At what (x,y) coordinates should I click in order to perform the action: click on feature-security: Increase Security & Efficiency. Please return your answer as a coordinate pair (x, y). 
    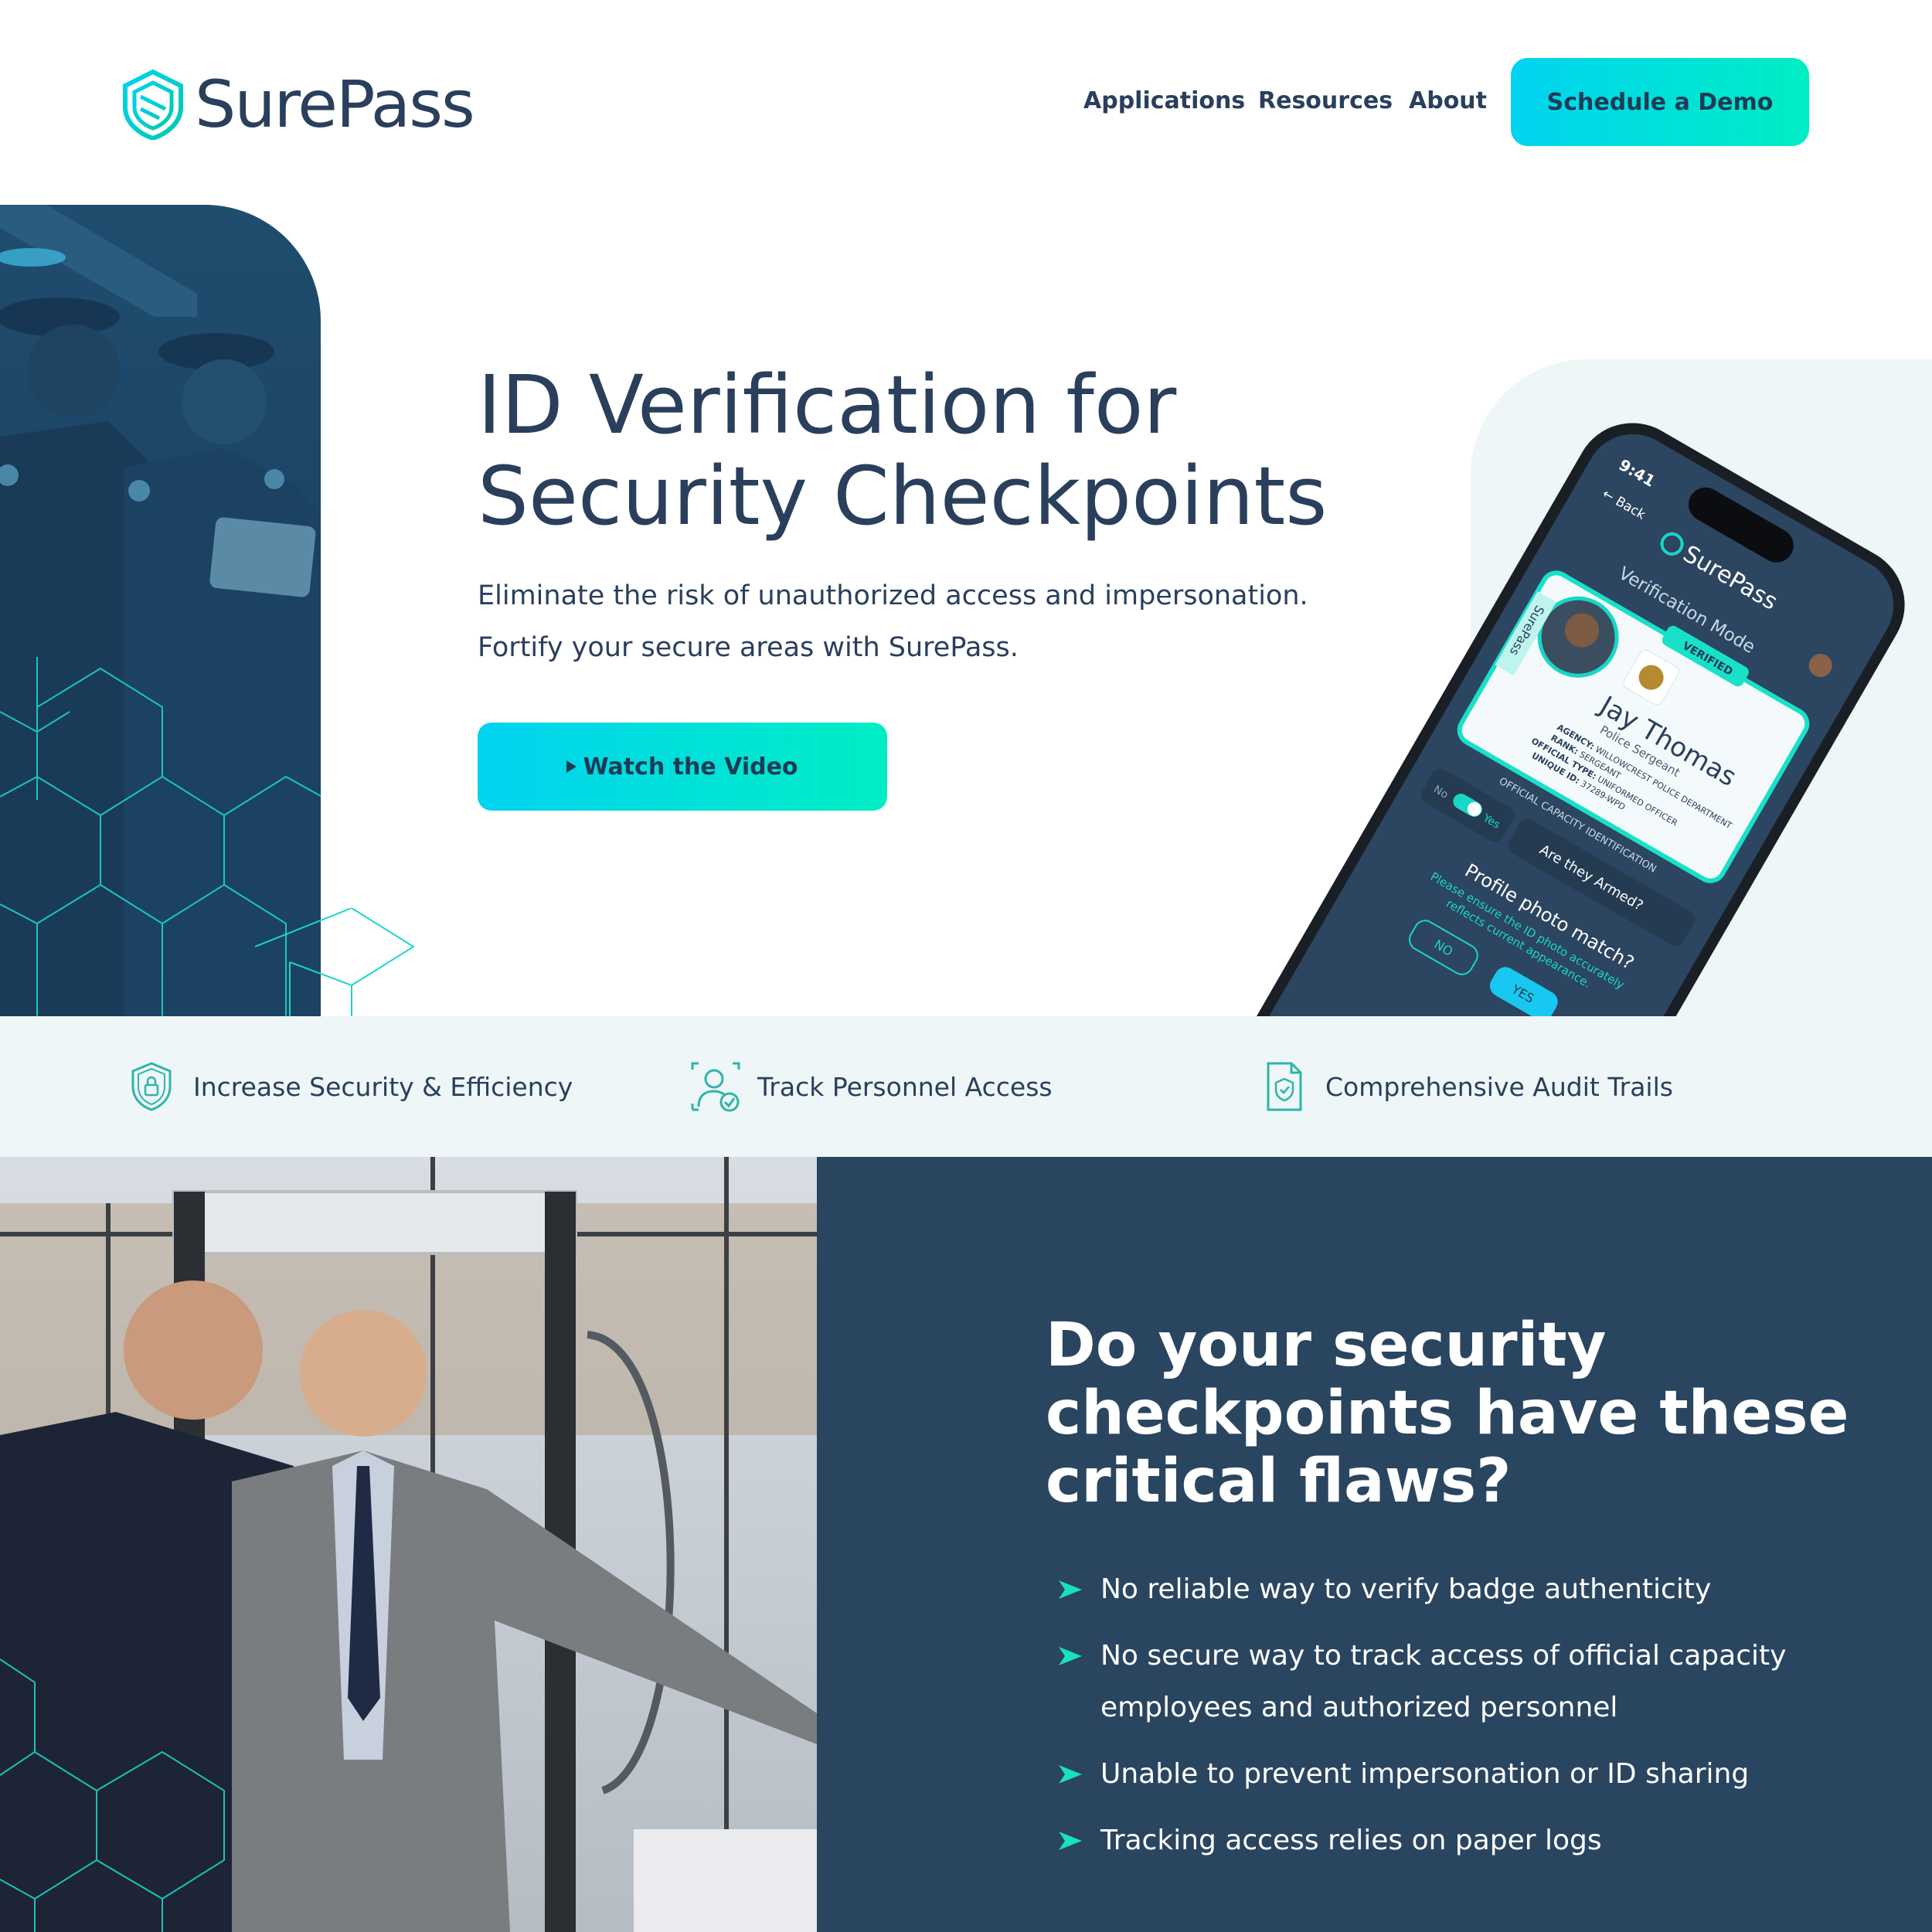
    Looking at the image, I should click on (349, 1086).